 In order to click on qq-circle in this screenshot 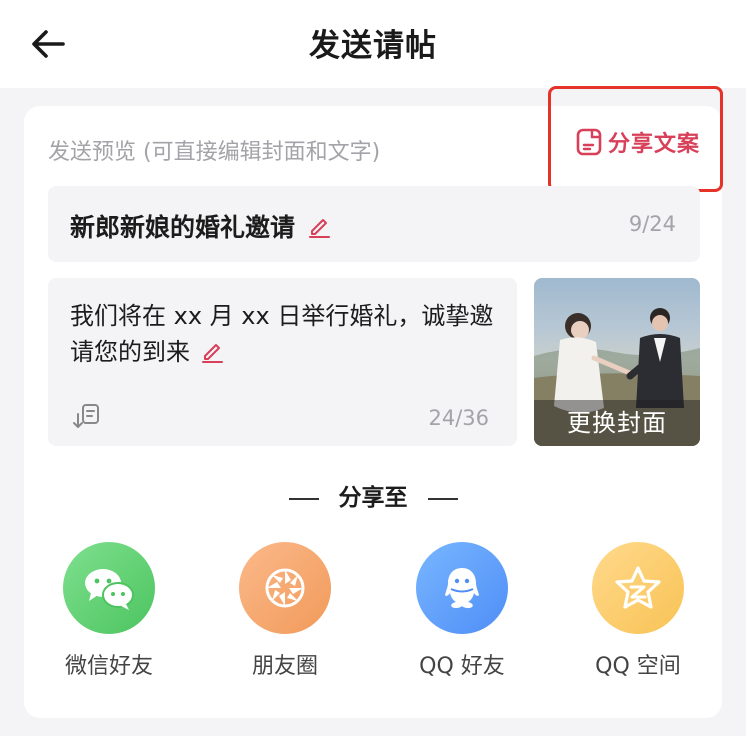, I will do `click(462, 588)`.